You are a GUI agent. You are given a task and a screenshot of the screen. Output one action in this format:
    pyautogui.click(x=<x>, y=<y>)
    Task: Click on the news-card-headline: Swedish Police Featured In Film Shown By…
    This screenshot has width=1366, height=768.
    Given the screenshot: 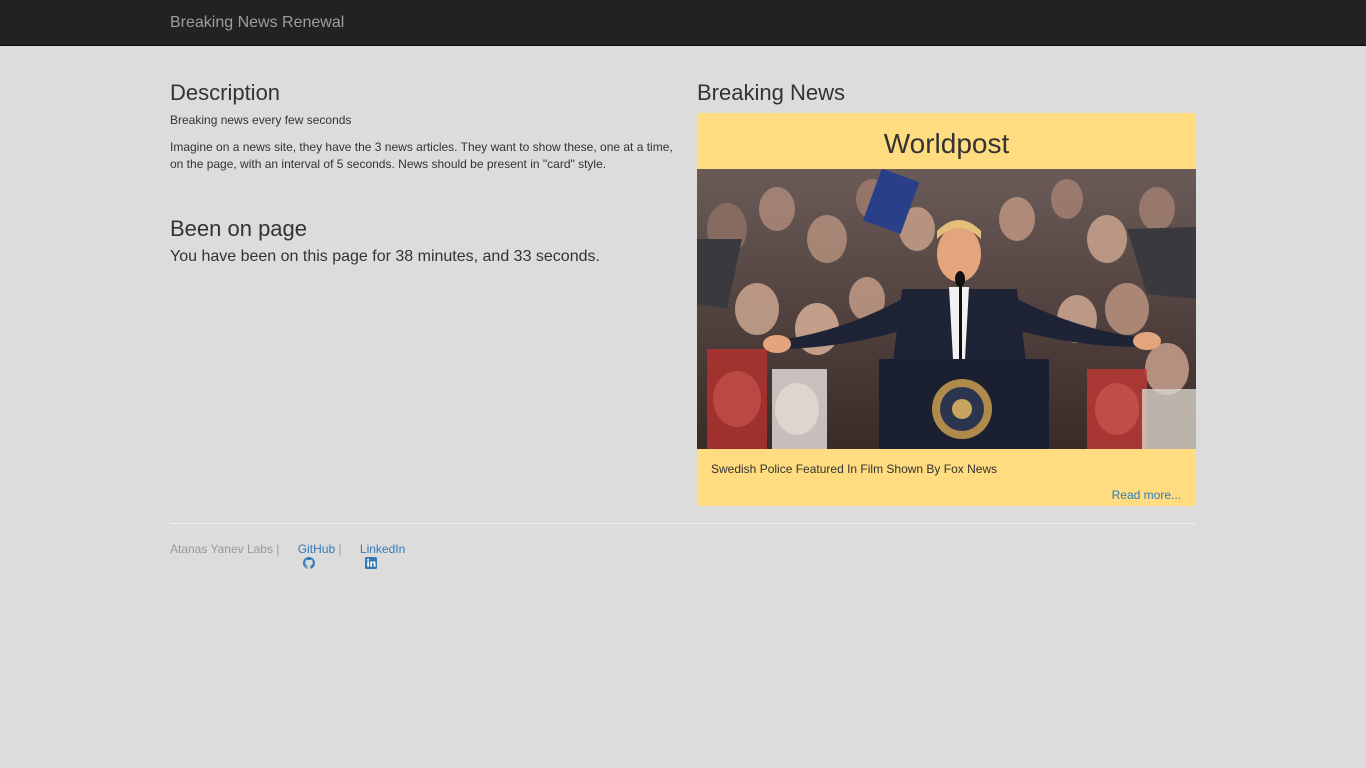 What is the action you would take?
    pyautogui.click(x=854, y=469)
    